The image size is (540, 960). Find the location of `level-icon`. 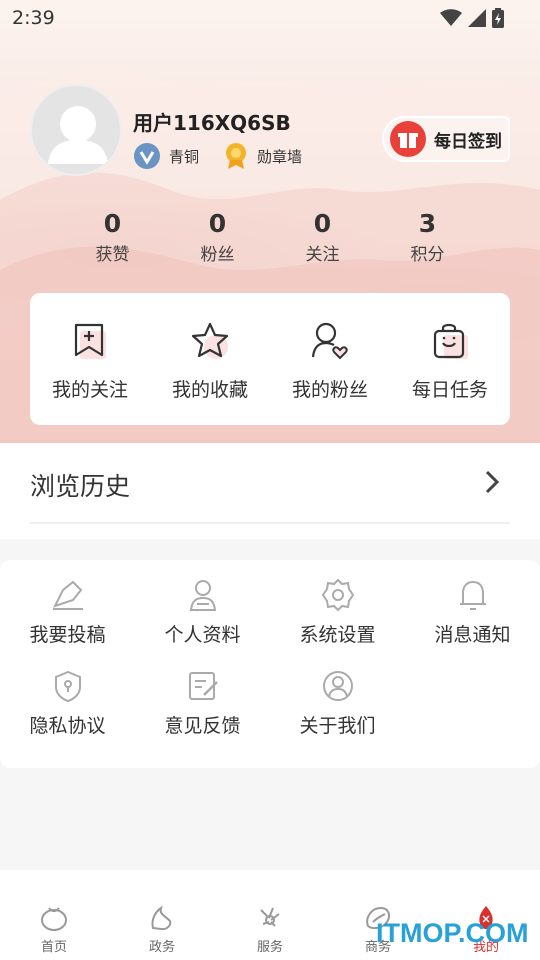

level-icon is located at coordinates (147, 156).